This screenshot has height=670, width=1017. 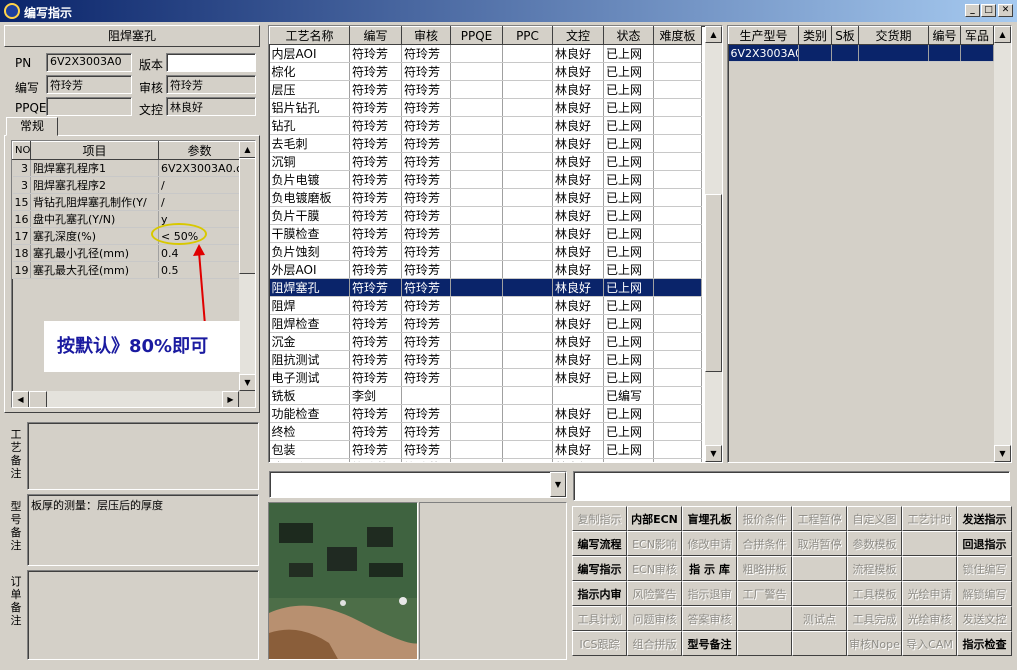 I want to click on action-button: ECN影响, so click(x=654, y=543).